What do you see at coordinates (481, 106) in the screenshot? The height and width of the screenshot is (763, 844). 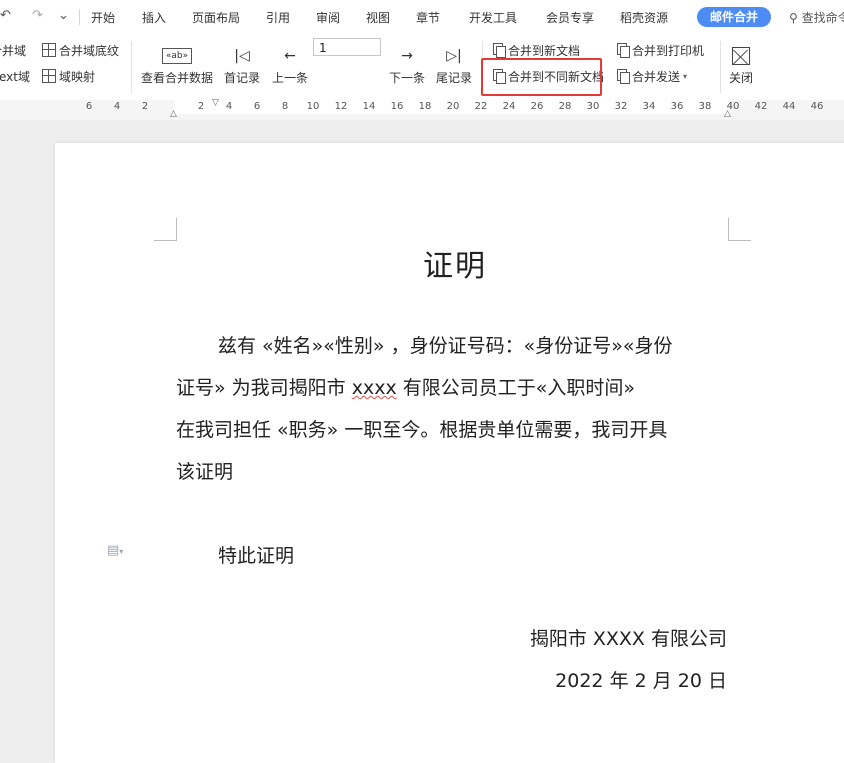 I see `ruler-label: 22` at bounding box center [481, 106].